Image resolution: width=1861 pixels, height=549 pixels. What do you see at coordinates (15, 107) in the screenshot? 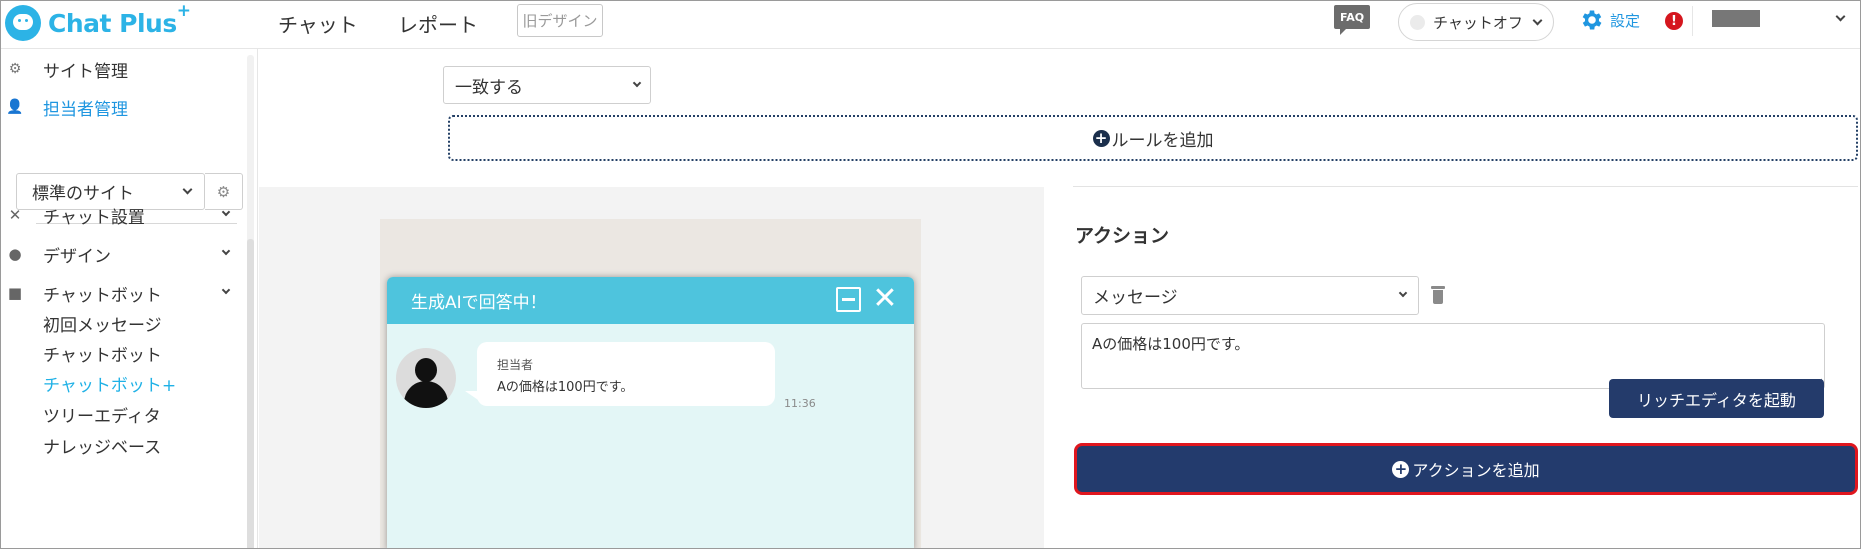
I see `user-gear-icon: 👤` at bounding box center [15, 107].